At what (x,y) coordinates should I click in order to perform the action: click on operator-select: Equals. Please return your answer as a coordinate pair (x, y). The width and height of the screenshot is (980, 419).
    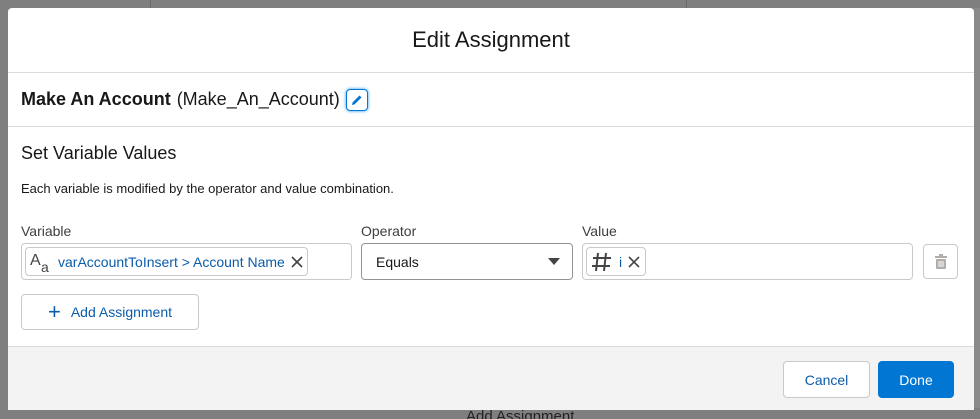
    Looking at the image, I should click on (467, 261).